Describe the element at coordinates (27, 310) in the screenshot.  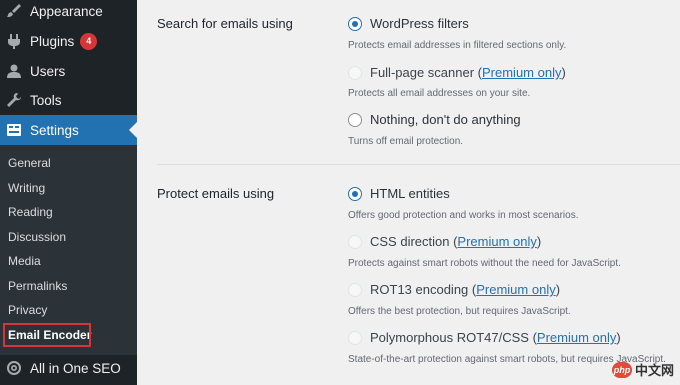
I see `submenu-item-privacy: Privacy` at that location.